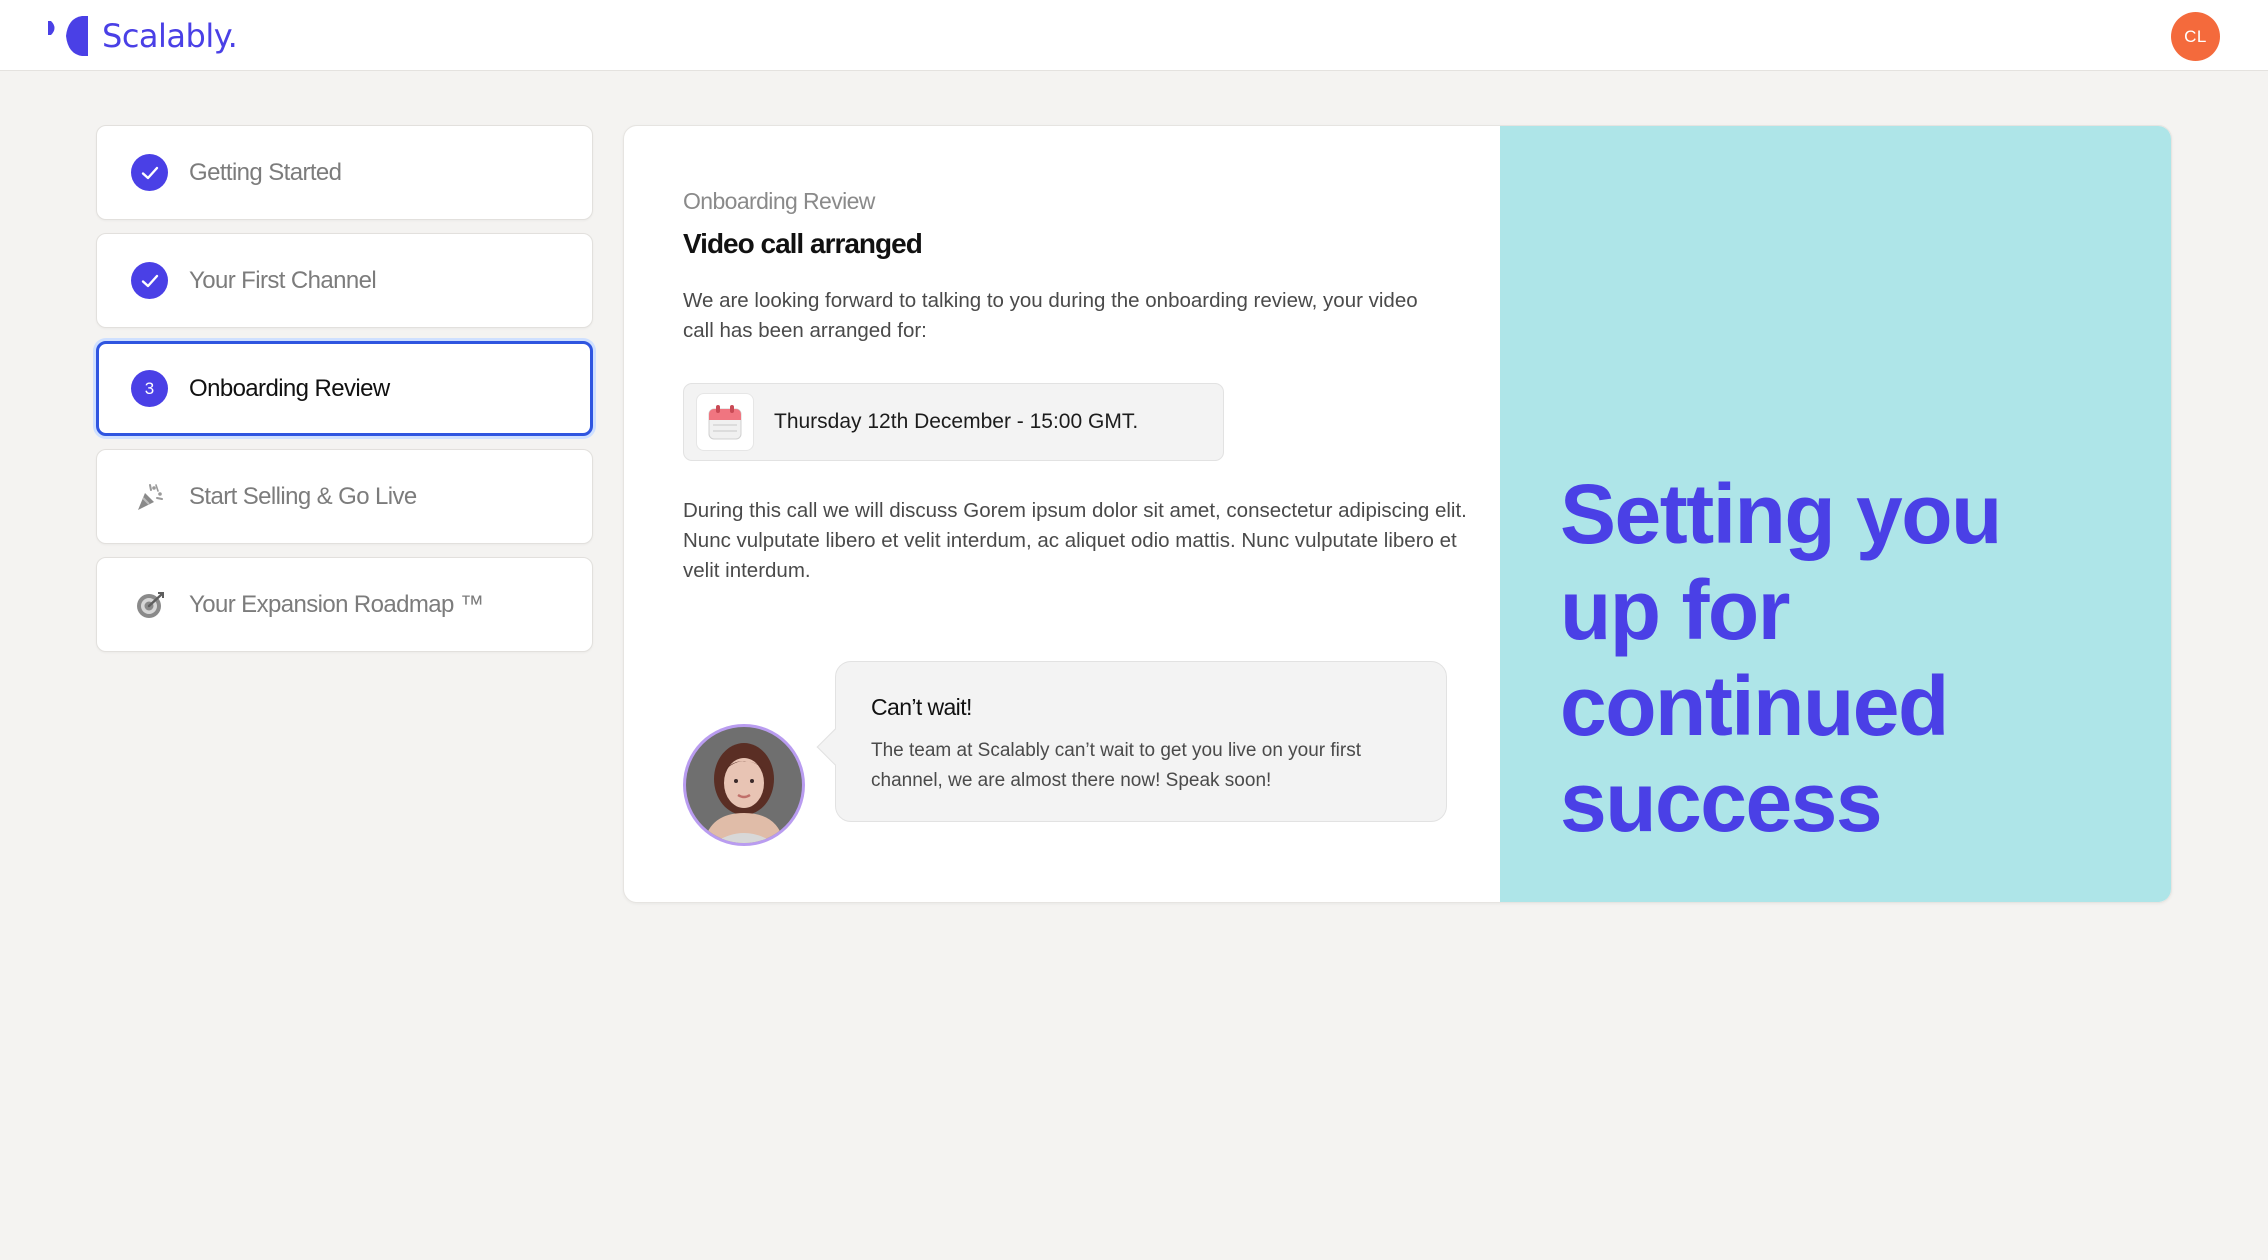  I want to click on target-icon, so click(149, 604).